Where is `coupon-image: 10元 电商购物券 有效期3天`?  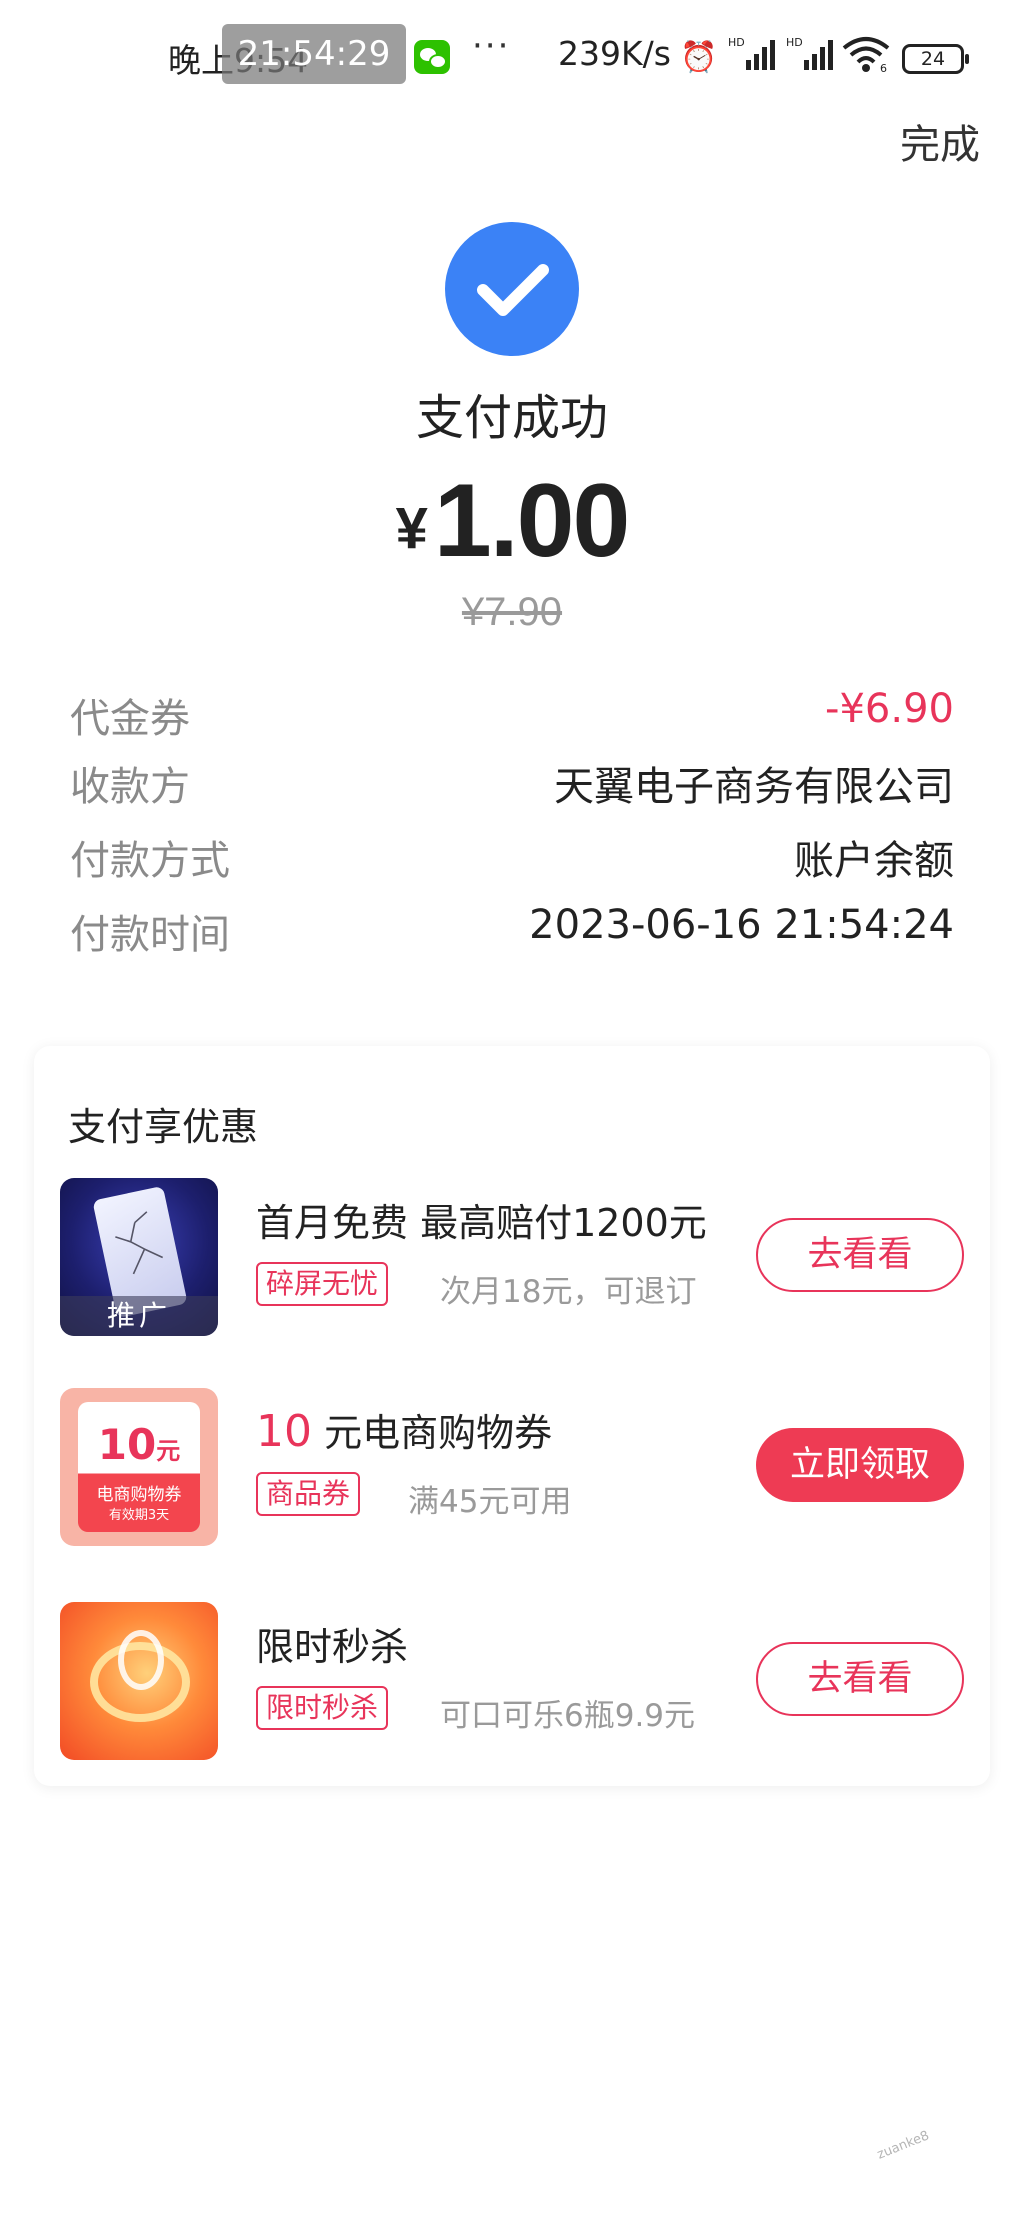
coupon-image: 10元 电商购物券 有效期3天 is located at coordinates (139, 1467).